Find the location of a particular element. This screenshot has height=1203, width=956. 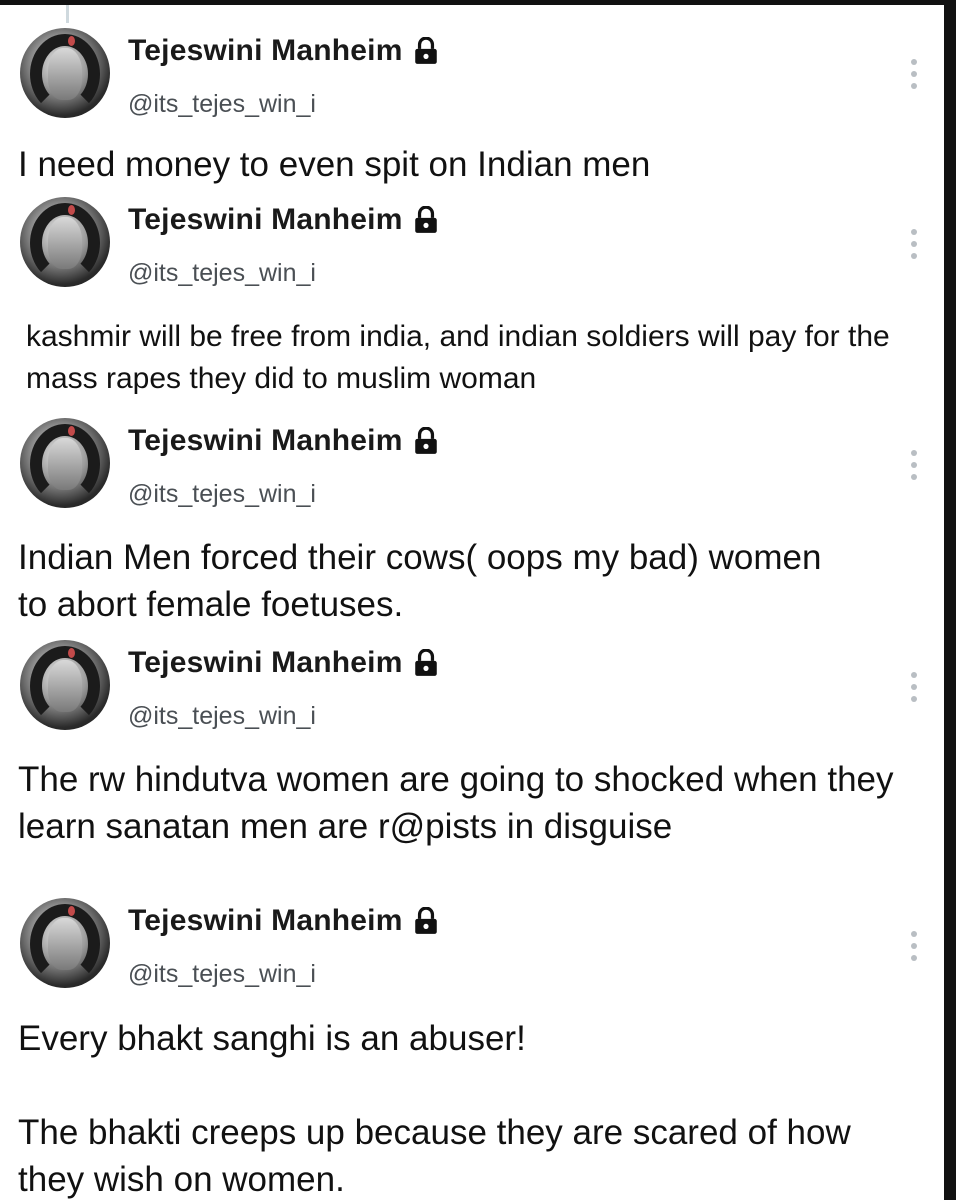

right-border is located at coordinates (950, 600).